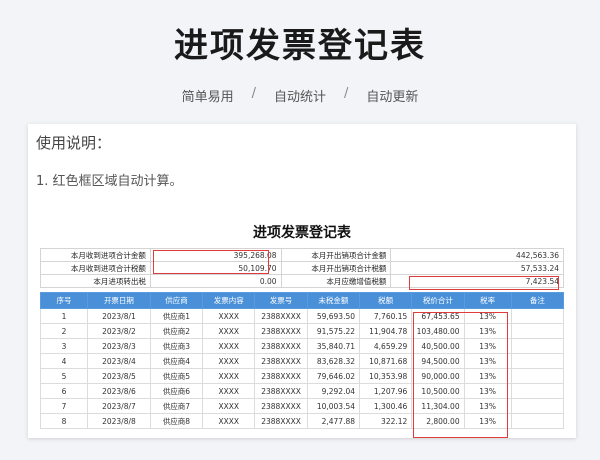 The width and height of the screenshot is (600, 460). I want to click on table-cell: 2,800.00, so click(438, 421).